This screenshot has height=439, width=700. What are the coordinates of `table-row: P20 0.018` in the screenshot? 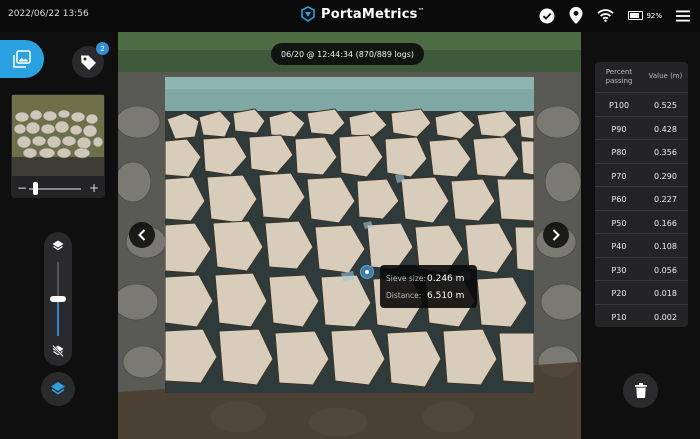 It's located at (641, 293).